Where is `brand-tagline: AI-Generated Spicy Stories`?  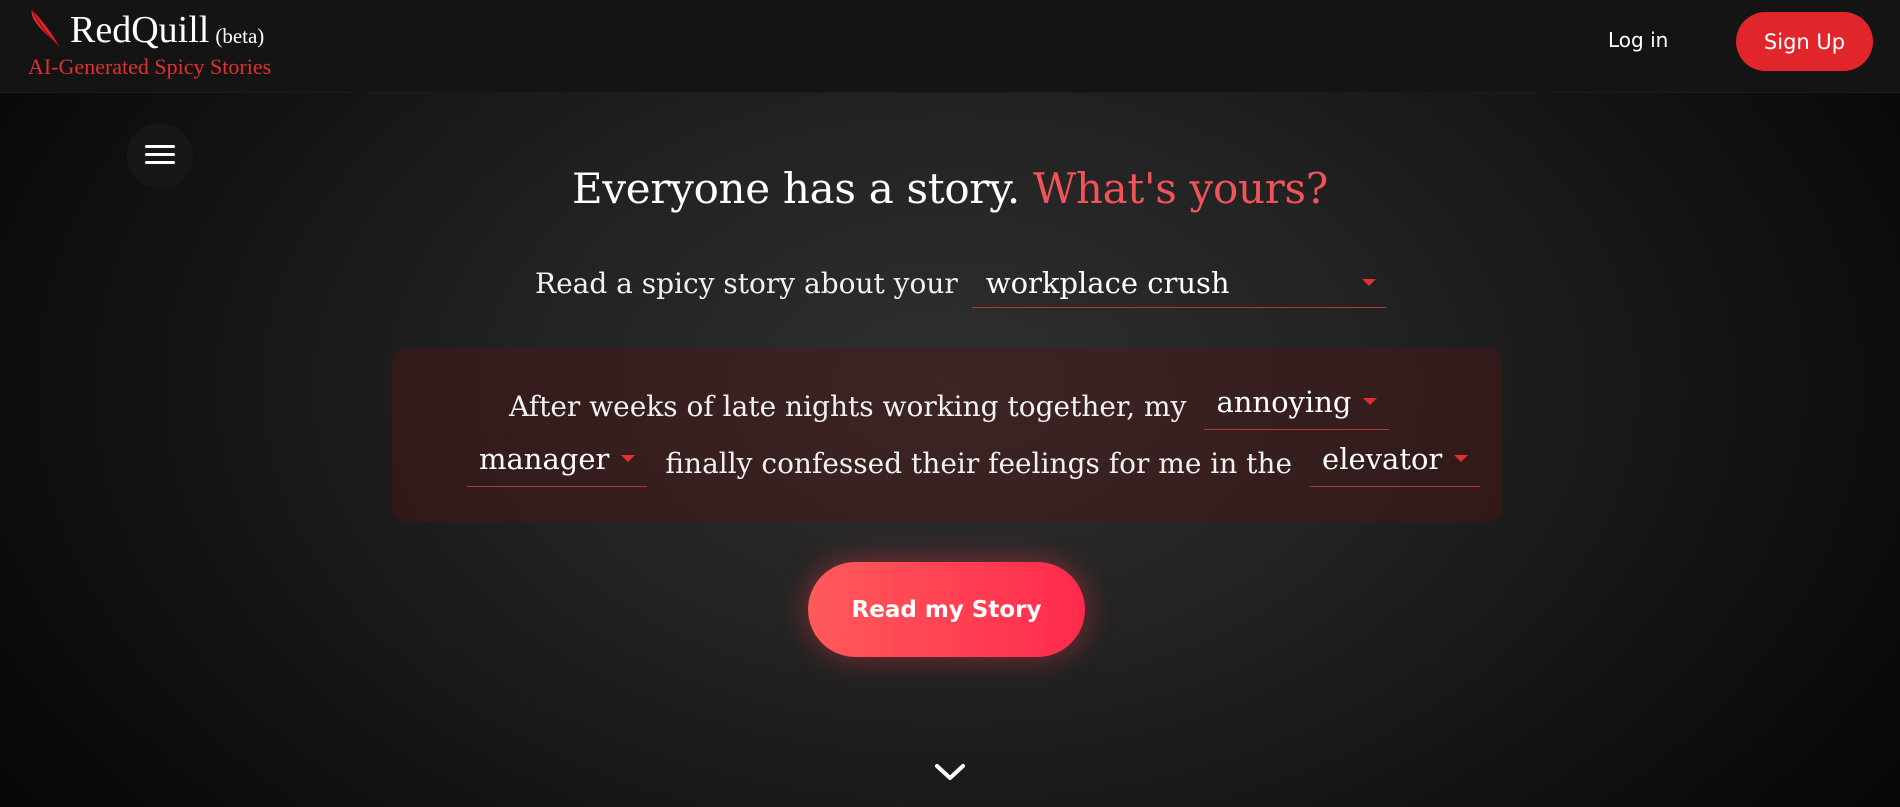 brand-tagline: AI-Generated Spicy Stories is located at coordinates (150, 66).